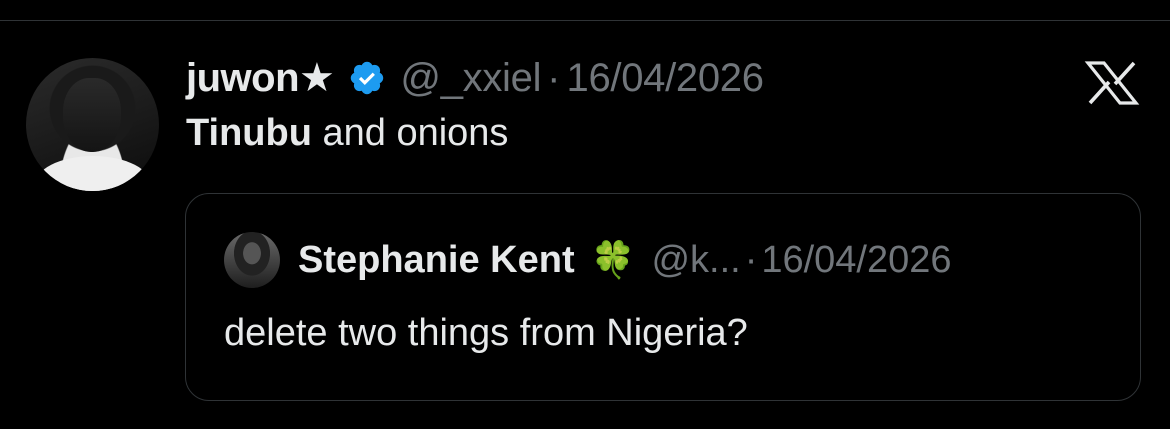 This screenshot has width=1170, height=429. I want to click on quoted-tweet-date: 16/04/2026, so click(856, 260).